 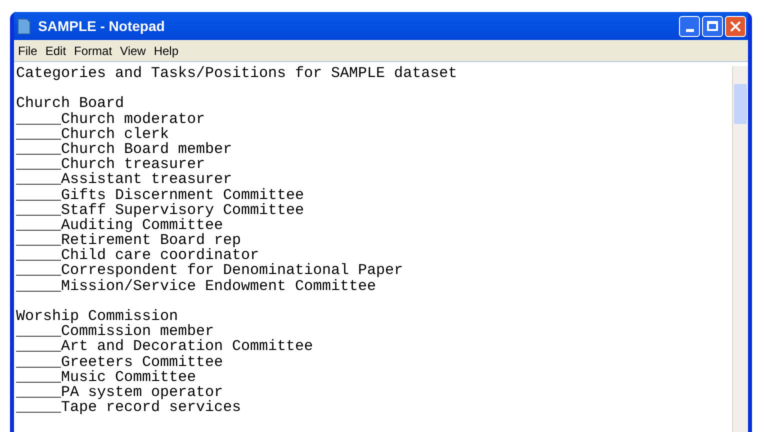 What do you see at coordinates (115, 332) in the screenshot?
I see `text-line: _____Commission member` at bounding box center [115, 332].